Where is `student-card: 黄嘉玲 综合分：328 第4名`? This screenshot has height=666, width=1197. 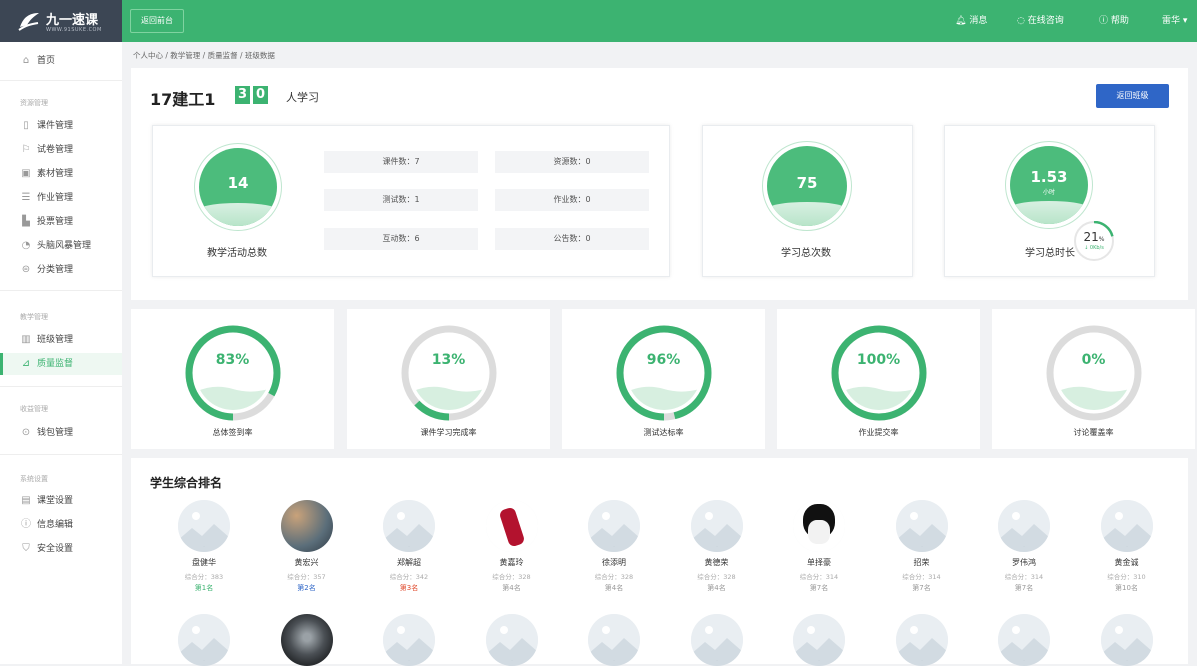
student-card: 黄嘉玲 综合分：328 第4名 is located at coordinates (512, 550).